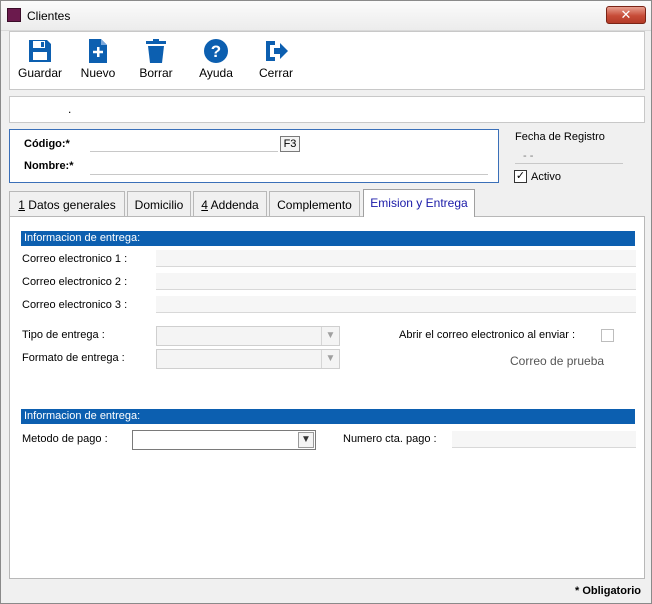  I want to click on tab-addenda-label: Addenda, so click(233, 205).